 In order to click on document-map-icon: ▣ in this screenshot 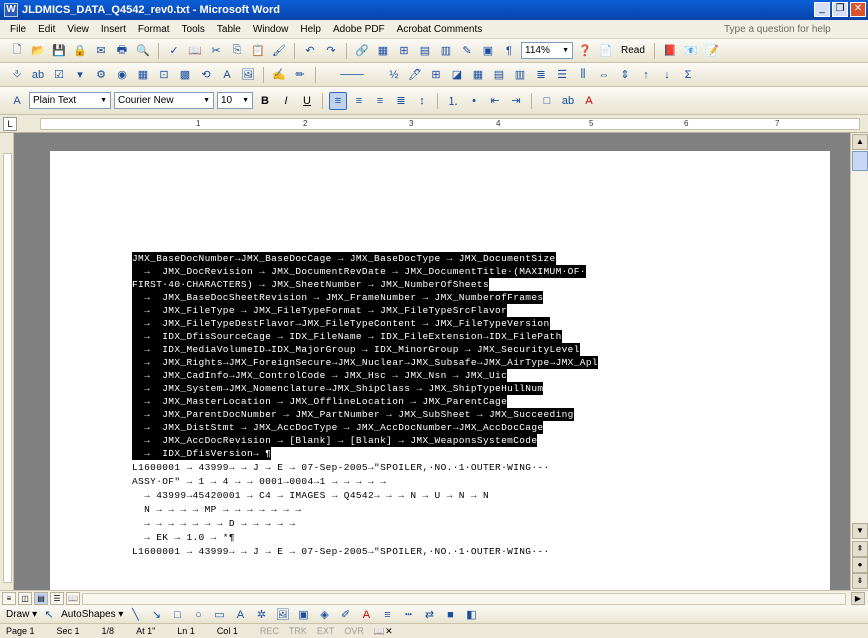, I will do `click(488, 51)`.